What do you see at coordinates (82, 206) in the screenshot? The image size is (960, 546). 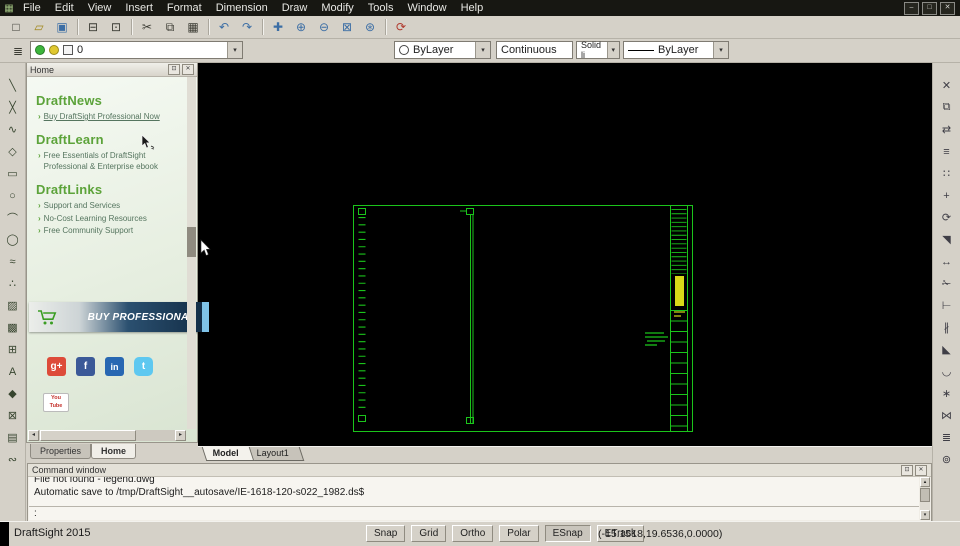 I see `support-services-link-label: Support and Services` at bounding box center [82, 206].